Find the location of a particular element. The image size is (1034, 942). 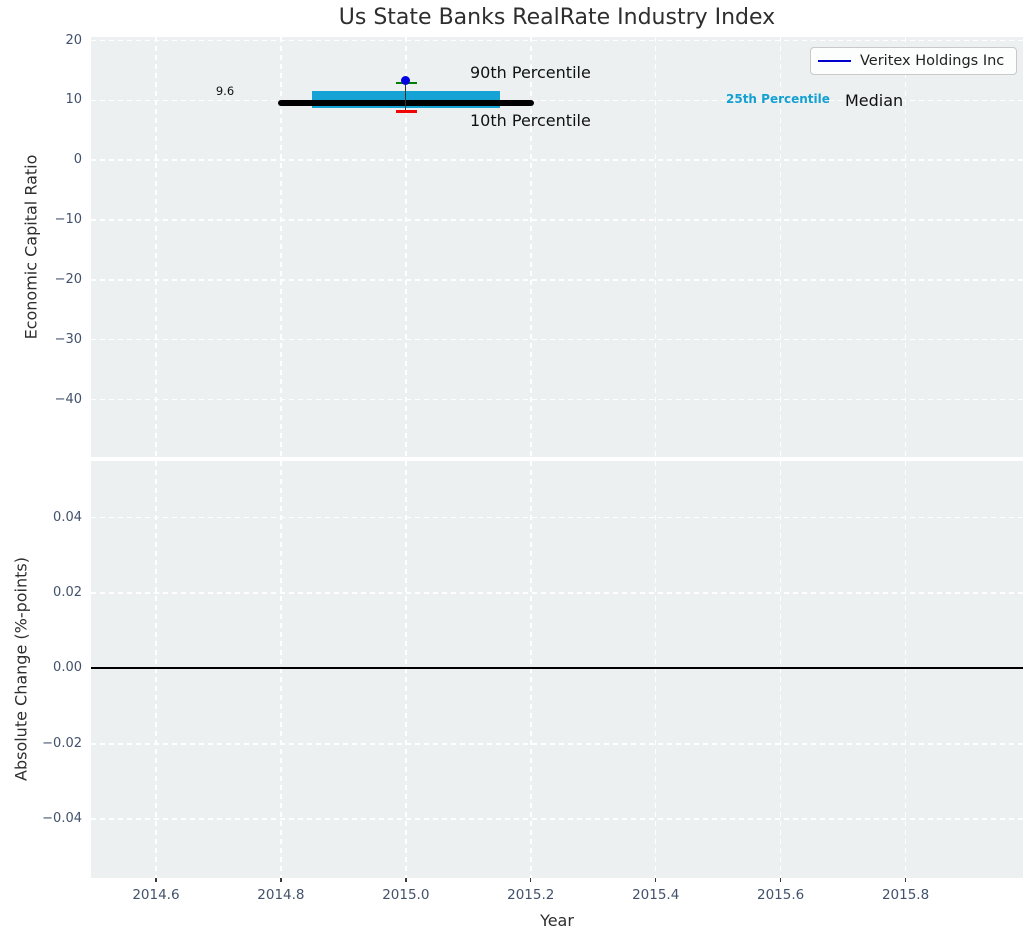

chart-title: Us State Banks RealRate Industry Index is located at coordinates (557, 17).